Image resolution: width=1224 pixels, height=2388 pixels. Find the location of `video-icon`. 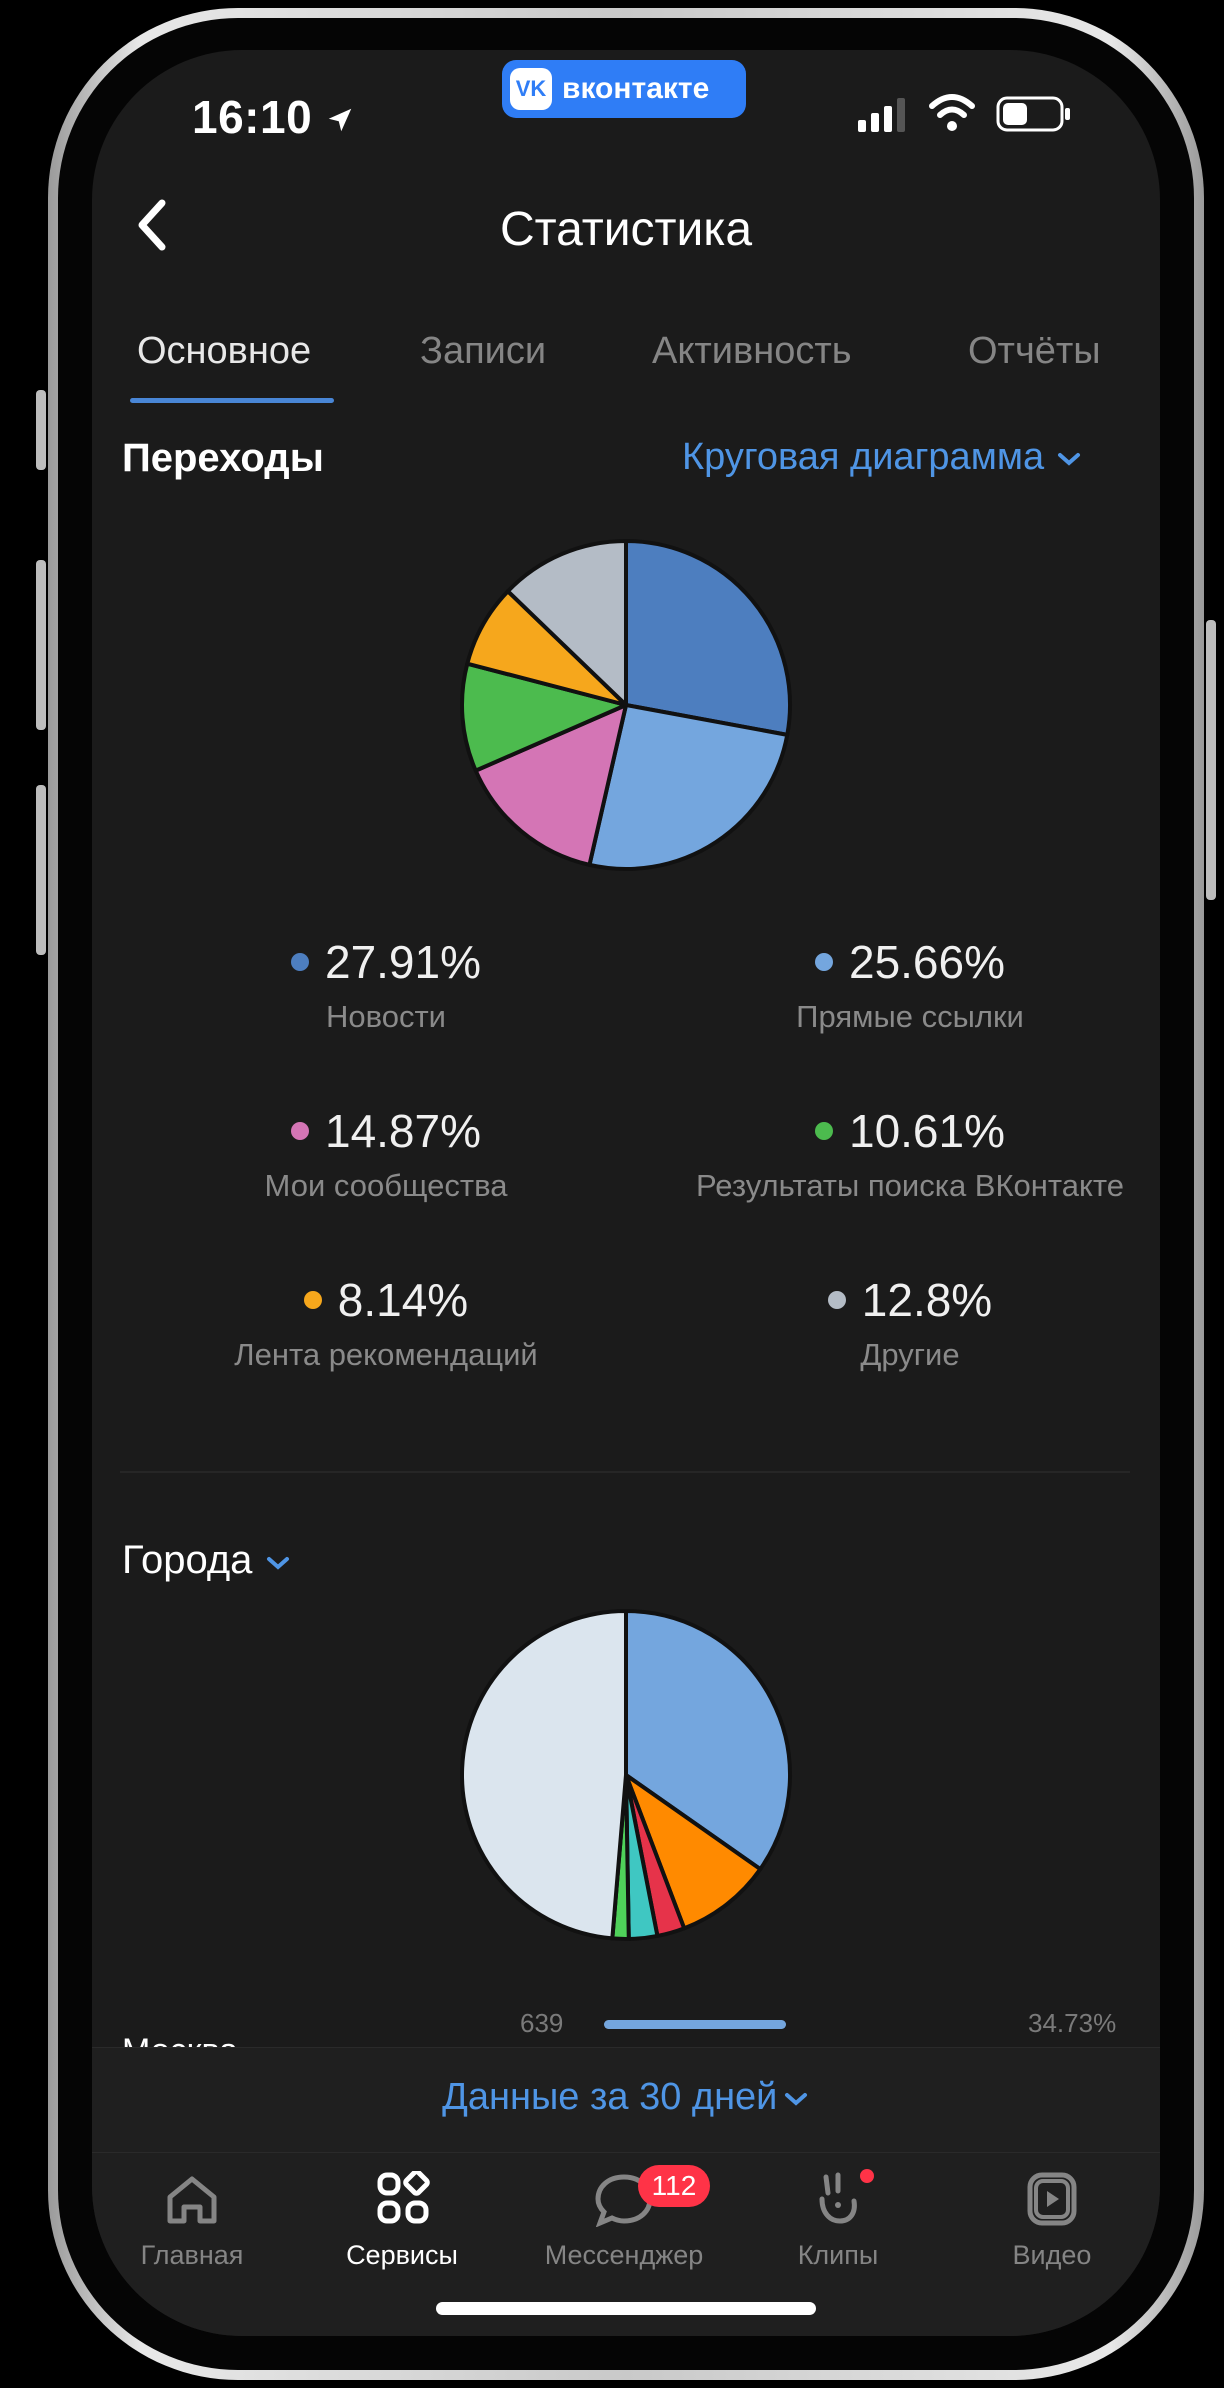

video-icon is located at coordinates (1052, 2199).